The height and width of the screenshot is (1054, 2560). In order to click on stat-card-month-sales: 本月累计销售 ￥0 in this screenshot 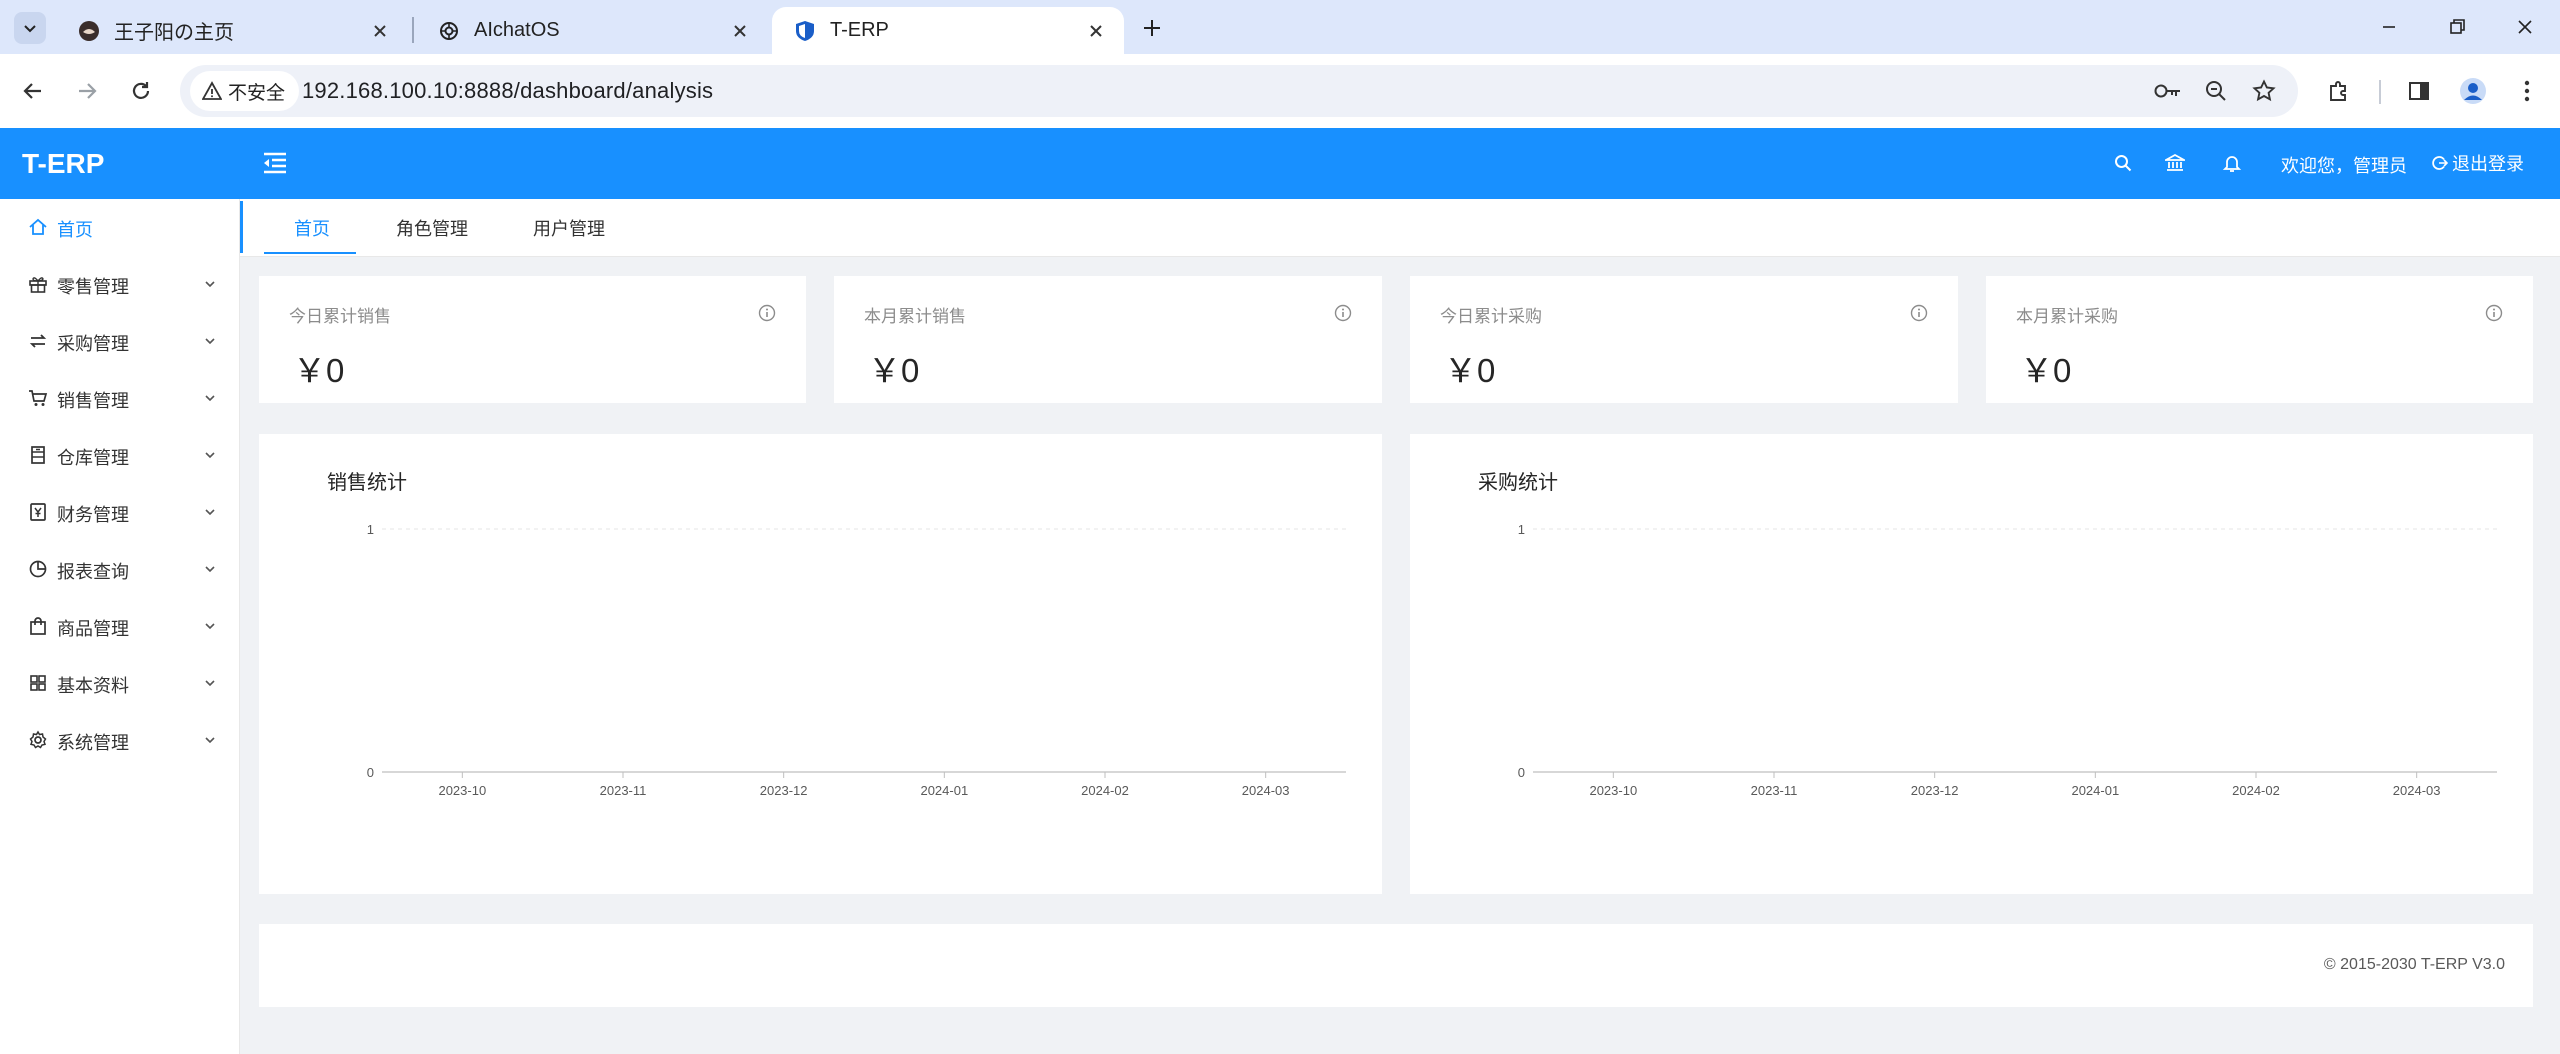, I will do `click(1108, 339)`.